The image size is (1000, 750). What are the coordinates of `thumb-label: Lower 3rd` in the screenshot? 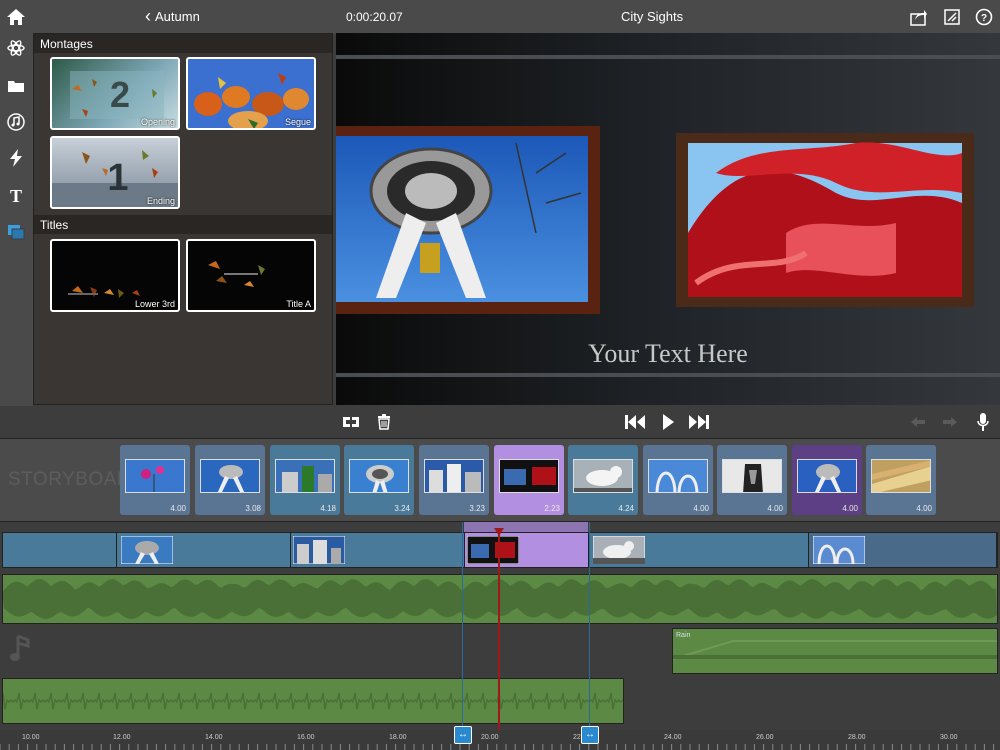 It's located at (154, 304).